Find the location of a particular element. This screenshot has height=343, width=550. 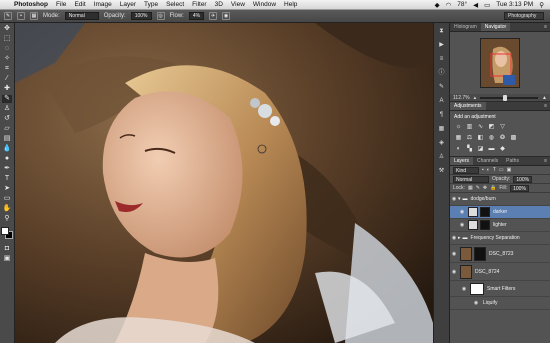

menu-help: Help is located at coordinates (290, 4).